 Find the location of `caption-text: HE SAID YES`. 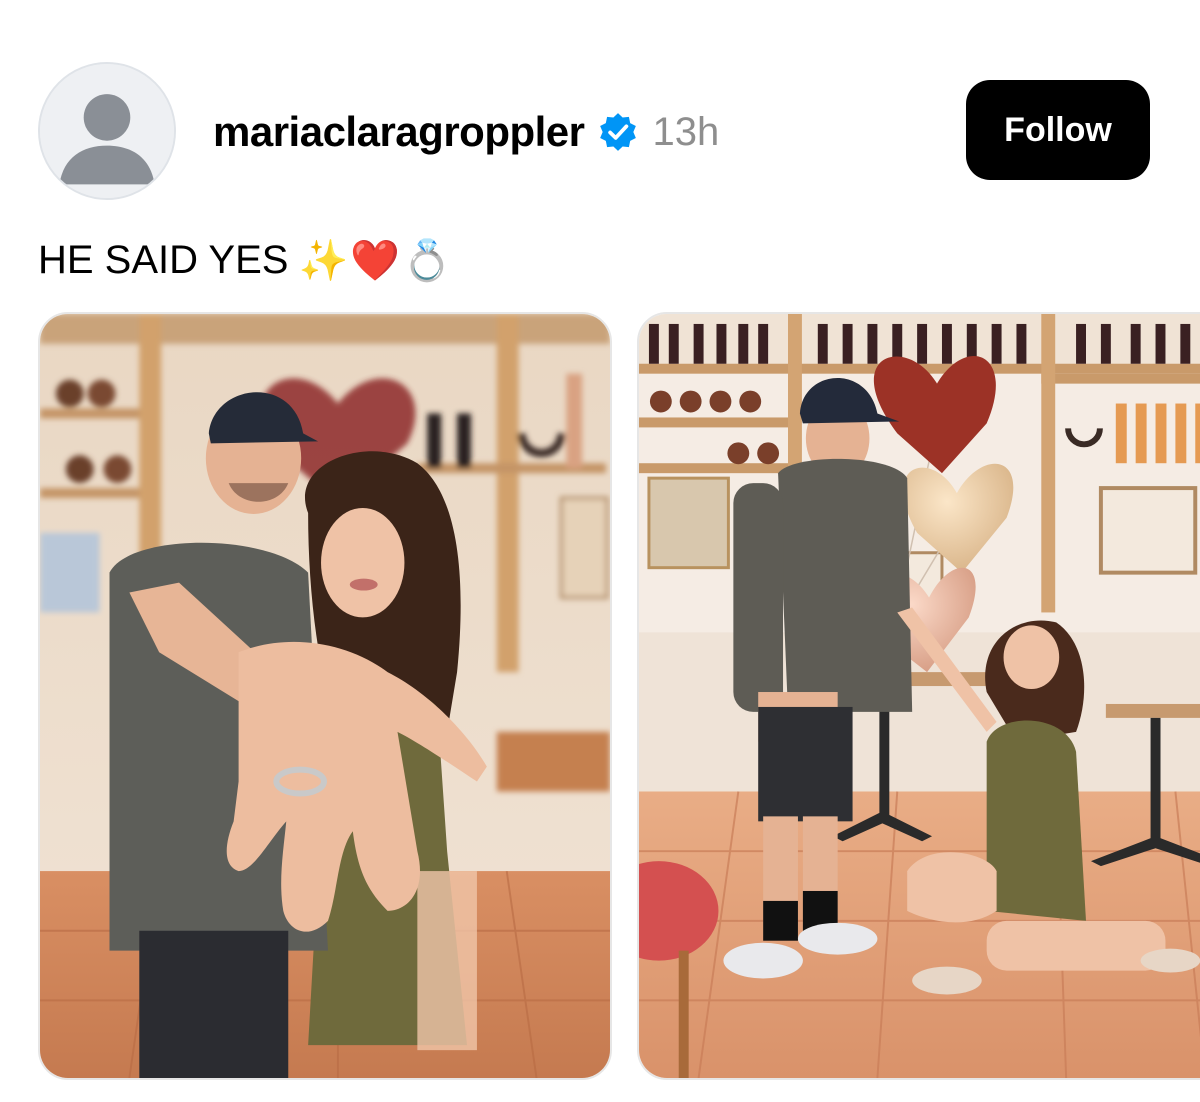

caption-text: HE SAID YES is located at coordinates (163, 259).